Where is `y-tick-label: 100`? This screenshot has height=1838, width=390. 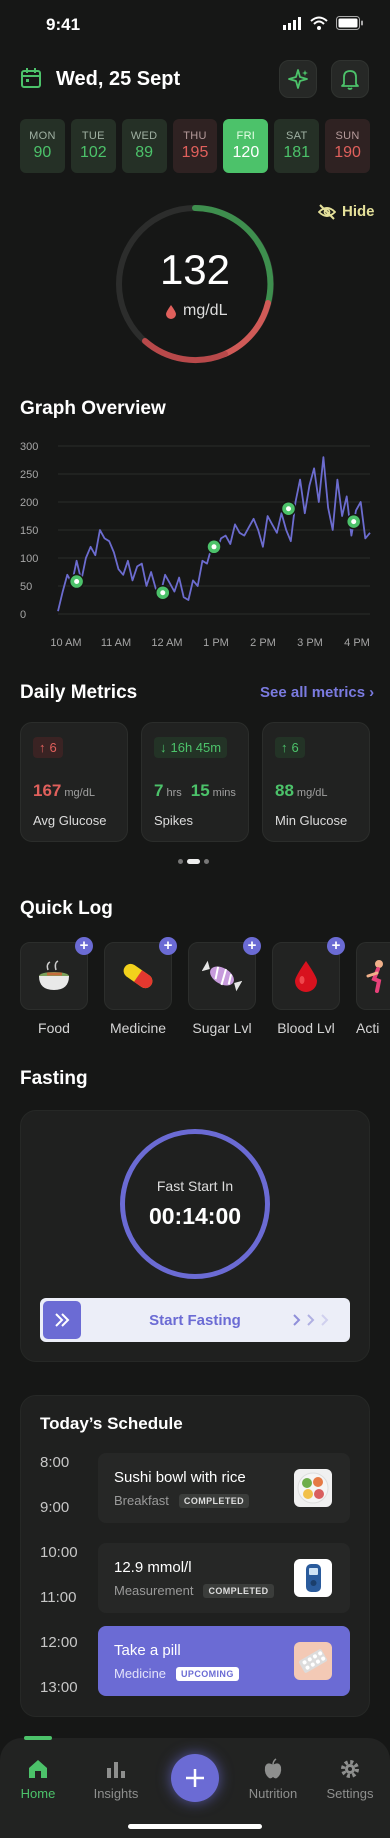 y-tick-label: 100 is located at coordinates (29, 559).